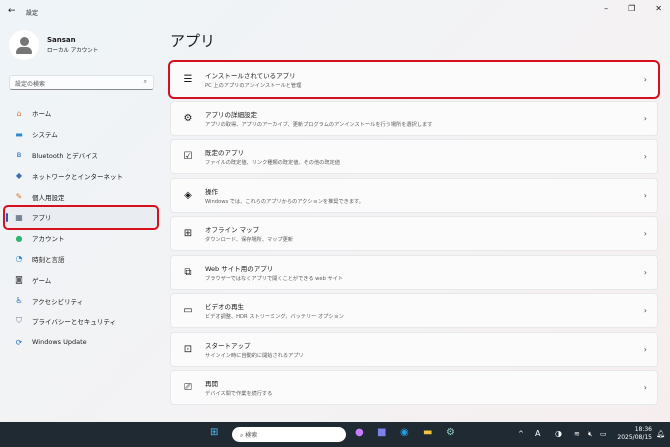  Describe the element at coordinates (521, 434) in the screenshot. I see `chevron-up-icon: ^` at that location.